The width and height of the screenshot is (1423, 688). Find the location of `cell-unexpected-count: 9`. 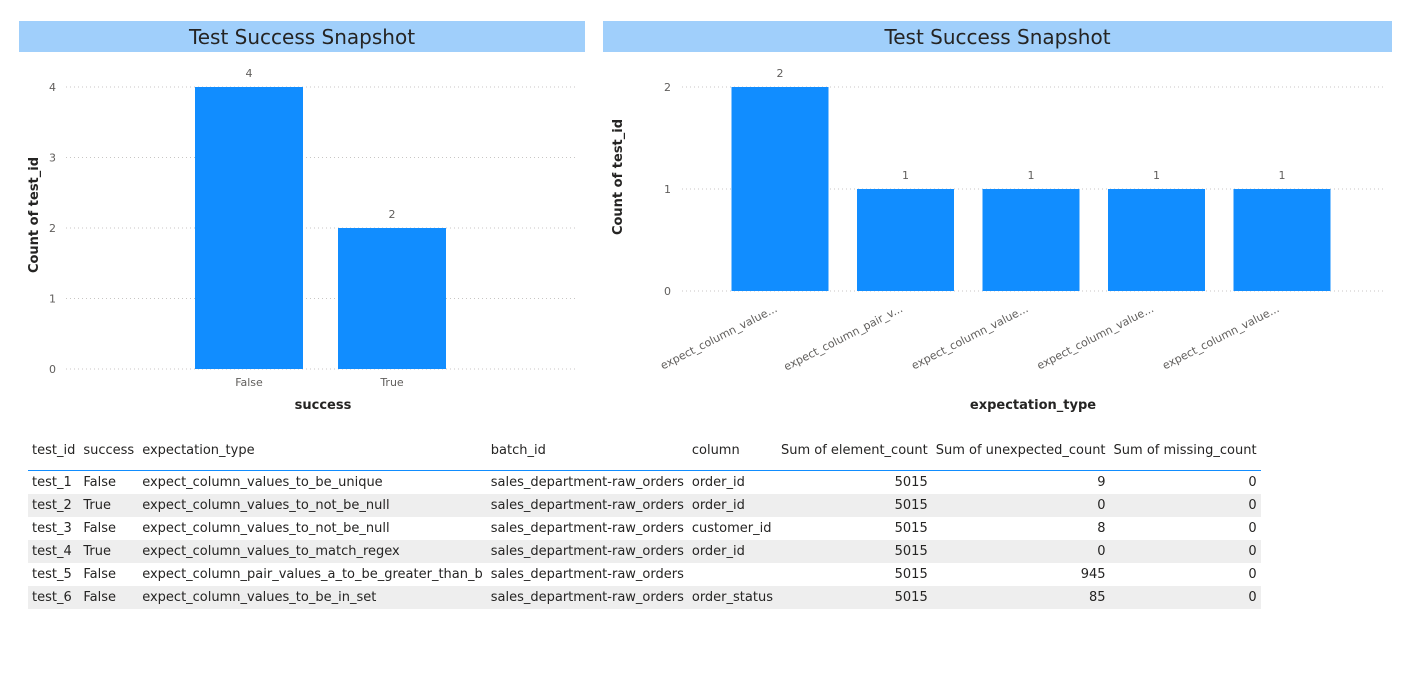

cell-unexpected-count: 9 is located at coordinates (1101, 482).